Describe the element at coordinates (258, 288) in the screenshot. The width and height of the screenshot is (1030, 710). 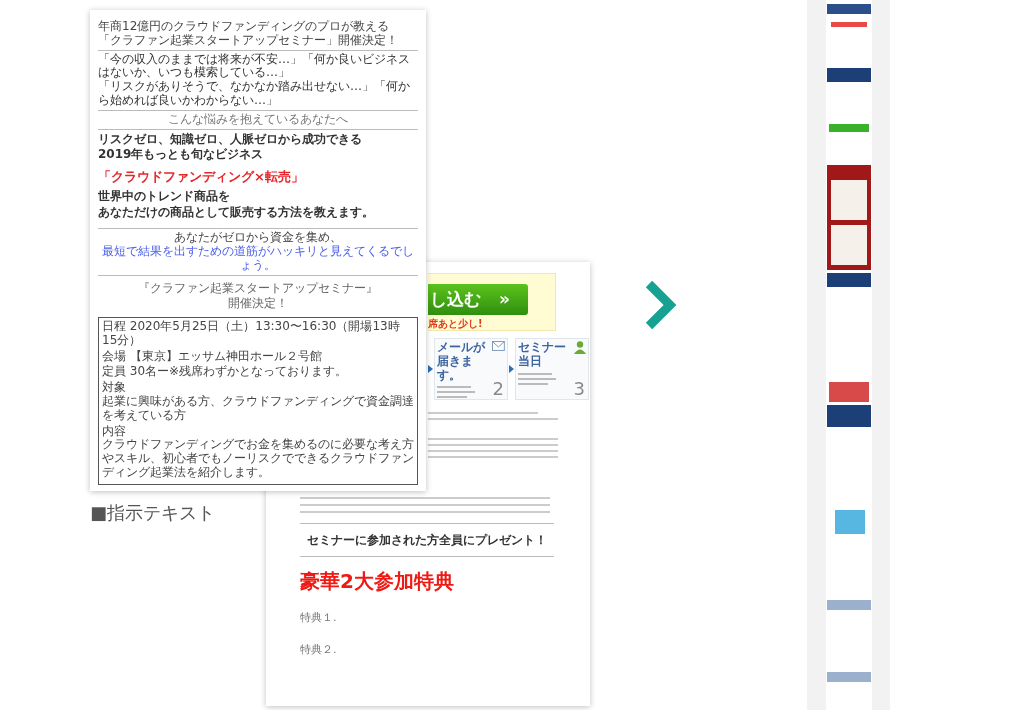
I see `seminar-title: 『クラファン起業スタートアップセミナー』` at that location.